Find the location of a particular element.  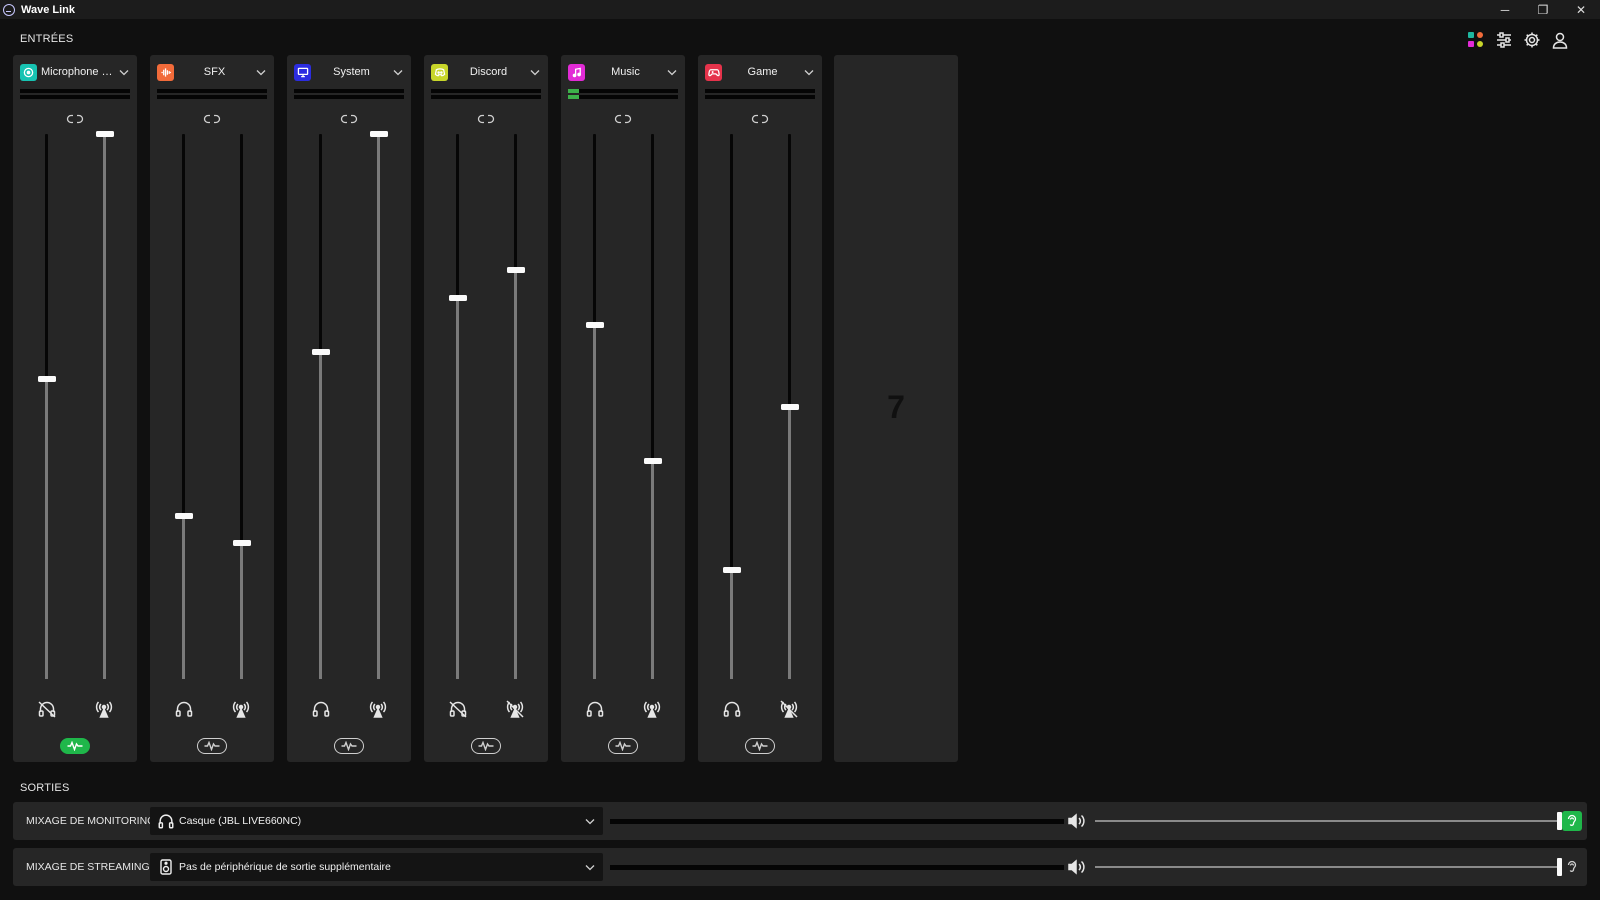

close-button: ✕ is located at coordinates (1581, 9).